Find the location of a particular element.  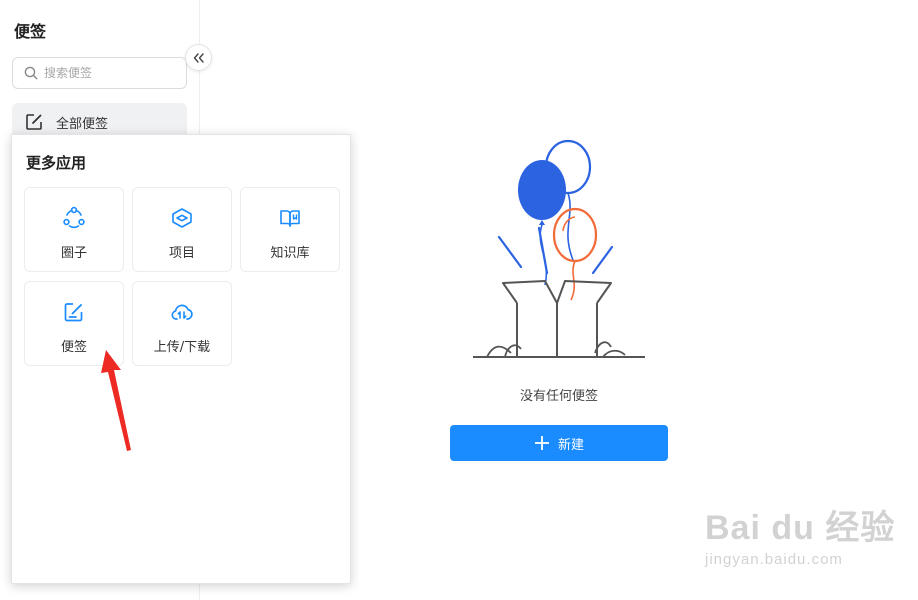

app-tile-label: 圈子 is located at coordinates (73, 253).